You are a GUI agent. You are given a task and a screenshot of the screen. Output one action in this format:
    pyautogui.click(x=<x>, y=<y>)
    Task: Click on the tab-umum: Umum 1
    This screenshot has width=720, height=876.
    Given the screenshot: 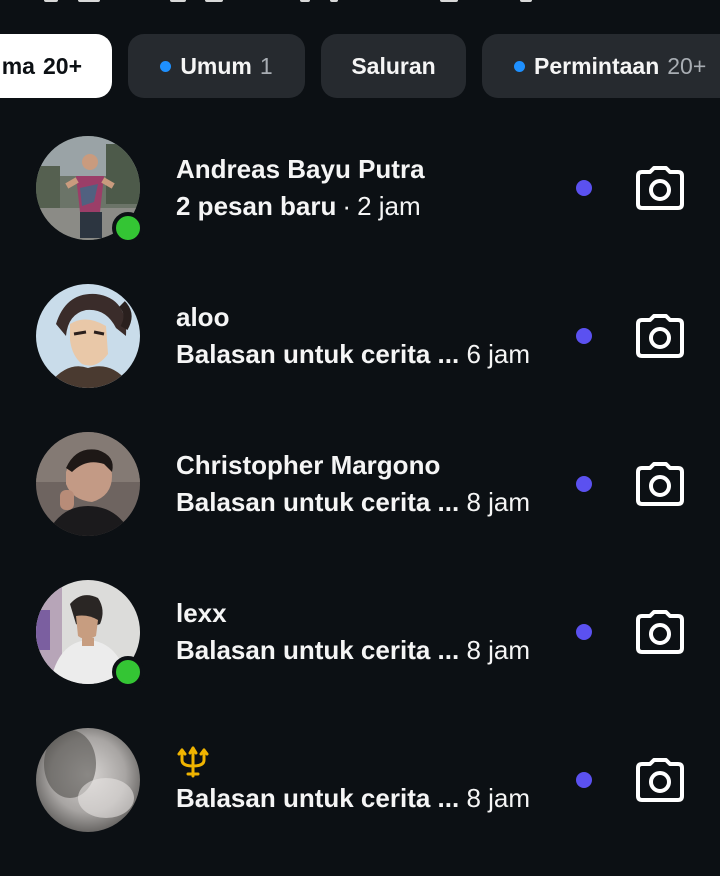 What is the action you would take?
    pyautogui.click(x=216, y=66)
    